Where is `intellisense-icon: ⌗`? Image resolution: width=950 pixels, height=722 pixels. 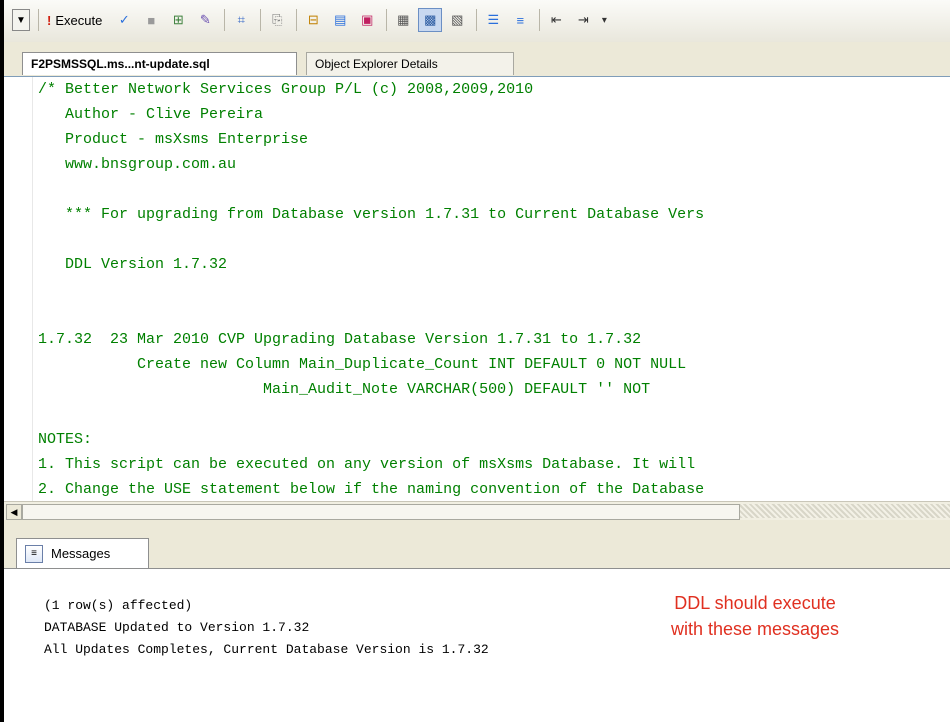 intellisense-icon: ⌗ is located at coordinates (241, 20).